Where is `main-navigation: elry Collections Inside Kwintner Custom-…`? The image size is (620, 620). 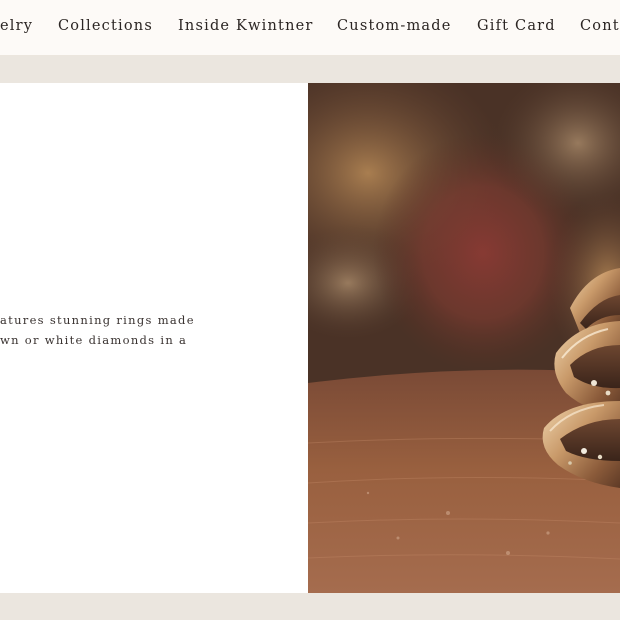
main-navigation: elry Collections Inside Kwintner Custom-… is located at coordinates (310, 28).